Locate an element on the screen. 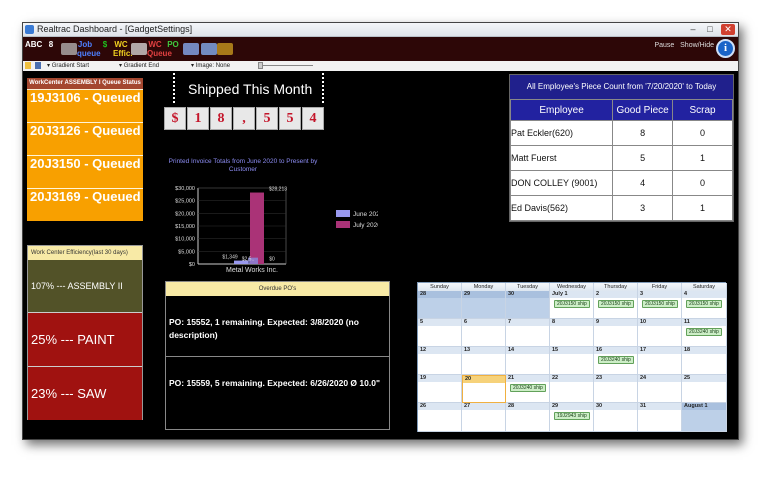 Image resolution: width=783 pixels, height=483 pixels. queue-item: 20J3126 - Queued (Op: 10) is located at coordinates (85, 138).